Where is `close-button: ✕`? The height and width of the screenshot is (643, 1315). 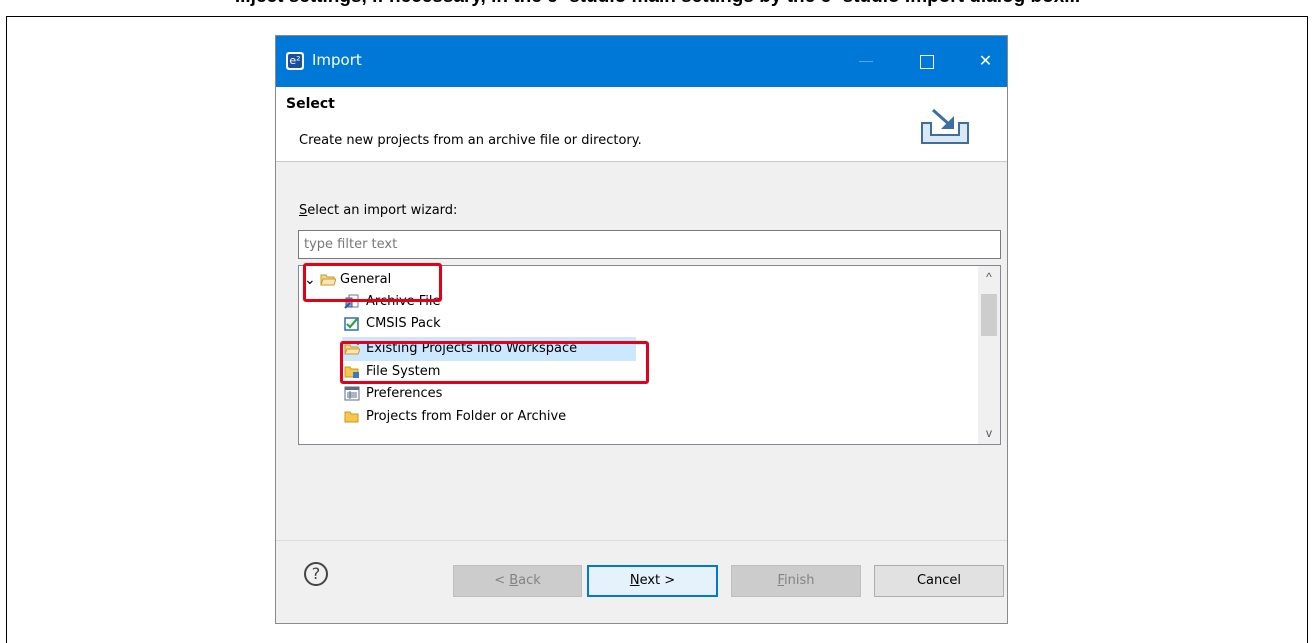
close-button: ✕ is located at coordinates (985, 61).